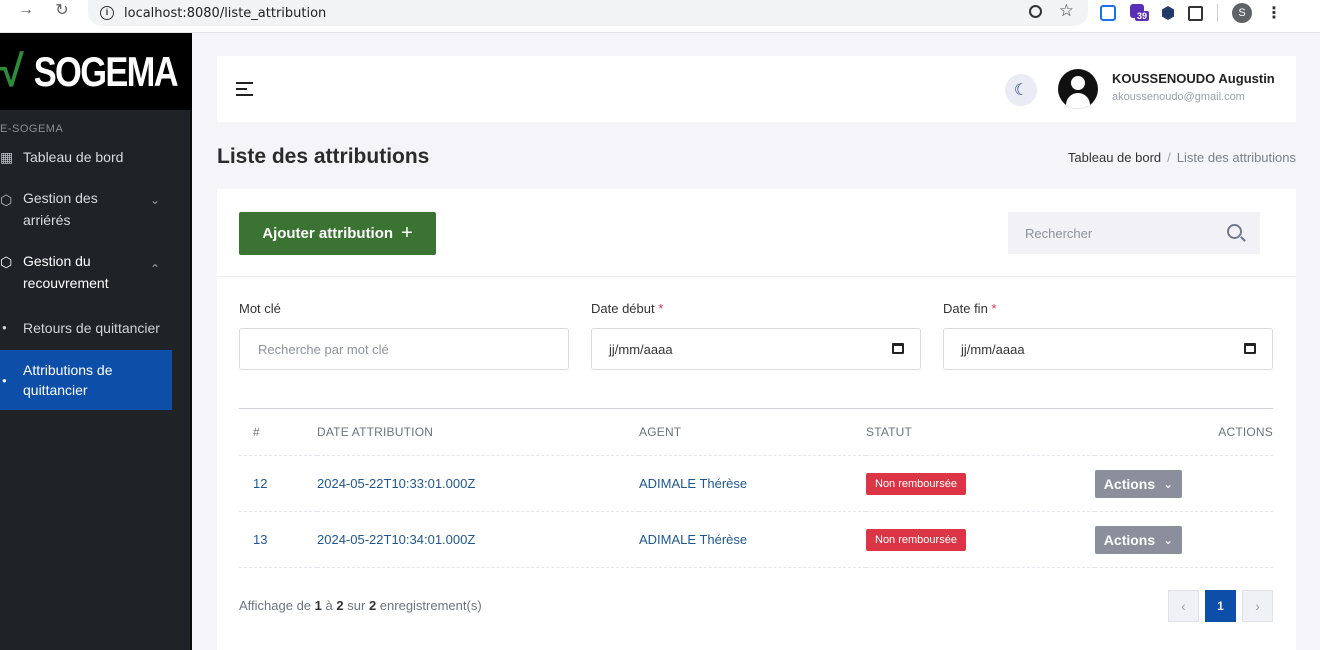  I want to click on sidebar-item-recovery: ⬡ Gestion du recouvrement ⌃, so click(95, 272).